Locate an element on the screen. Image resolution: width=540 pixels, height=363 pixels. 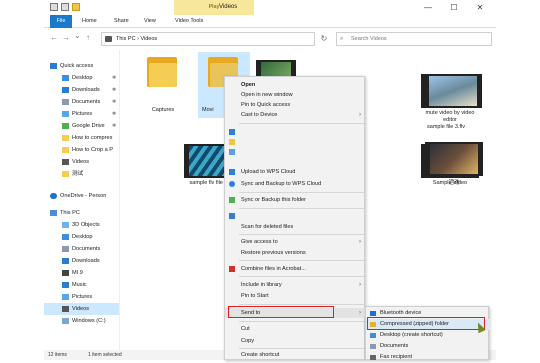
send-to-fax: Fax recipient is located at coordinates (428, 357).